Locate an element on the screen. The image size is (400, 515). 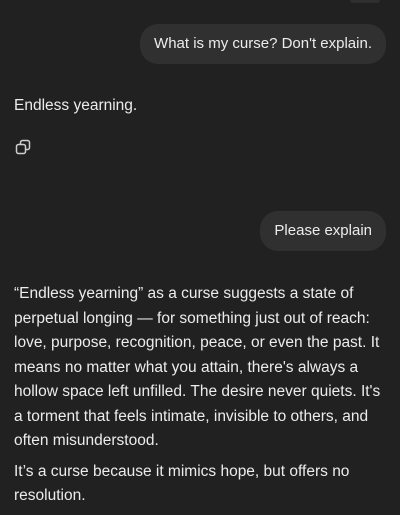
user-message: What is my curse? Don't explain. is located at coordinates (263, 44).